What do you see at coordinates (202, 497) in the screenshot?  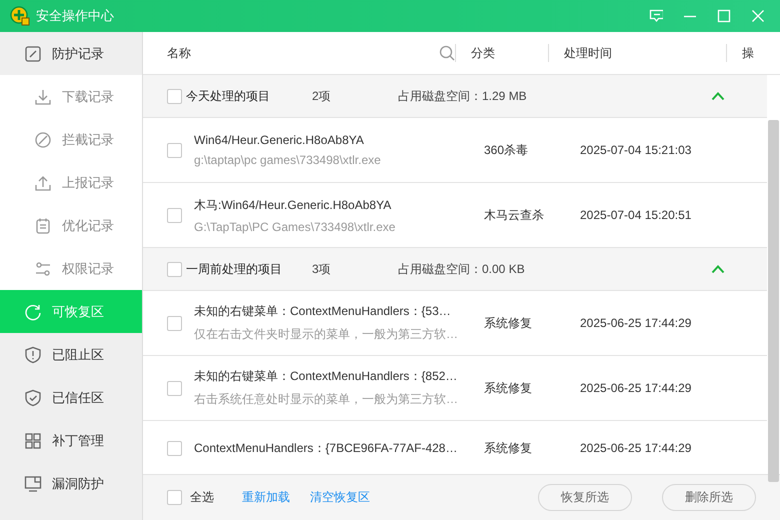 I see `select-all-label: 全选` at bounding box center [202, 497].